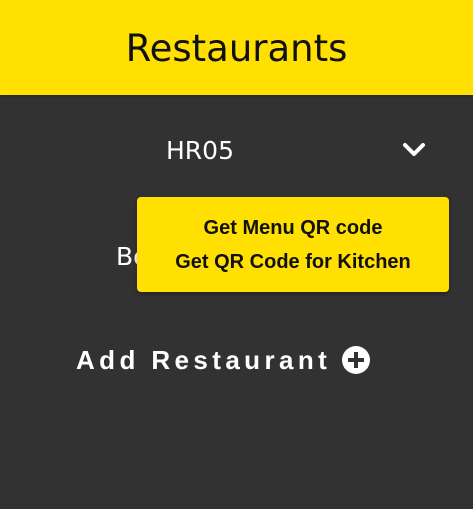 The height and width of the screenshot is (509, 473). I want to click on add-restaurant-button: Add Restaurant, so click(223, 360).